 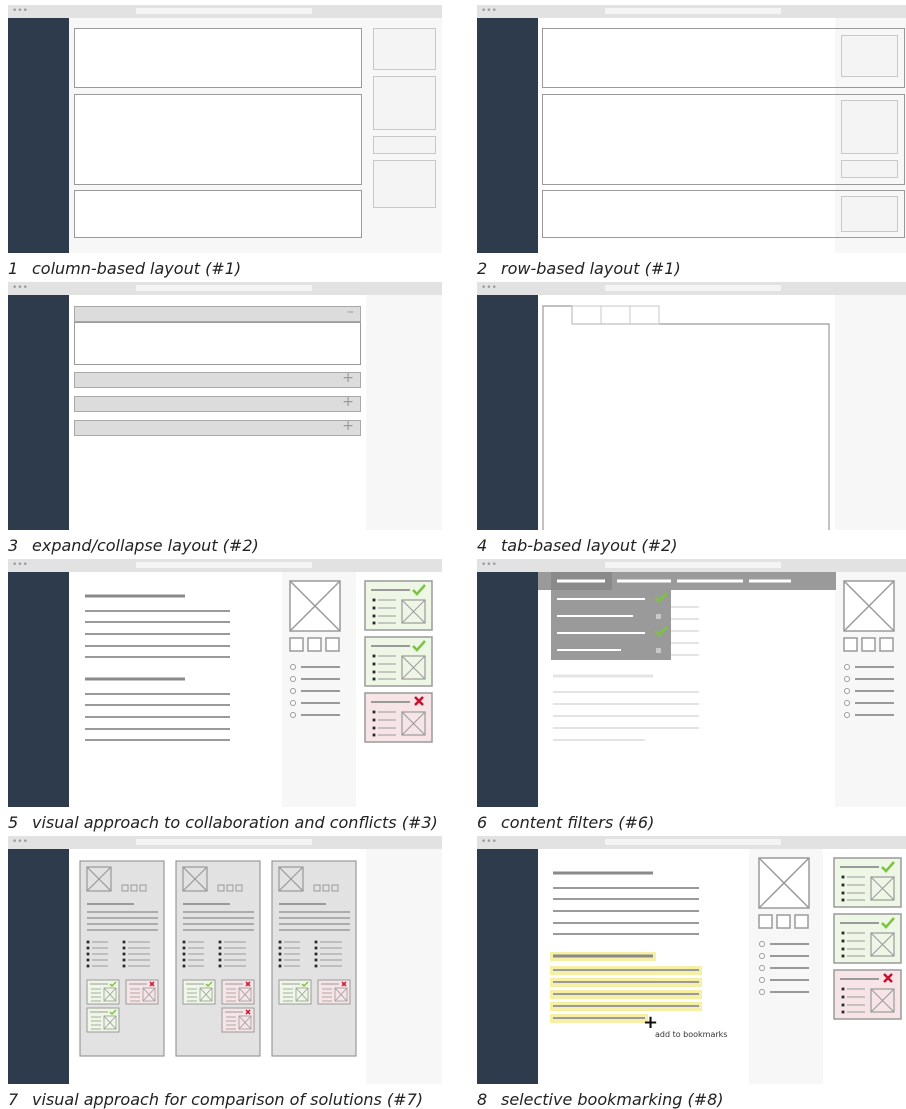 What do you see at coordinates (579, 268) in the screenshot?
I see `caption: 2 row-based layout (#1)` at bounding box center [579, 268].